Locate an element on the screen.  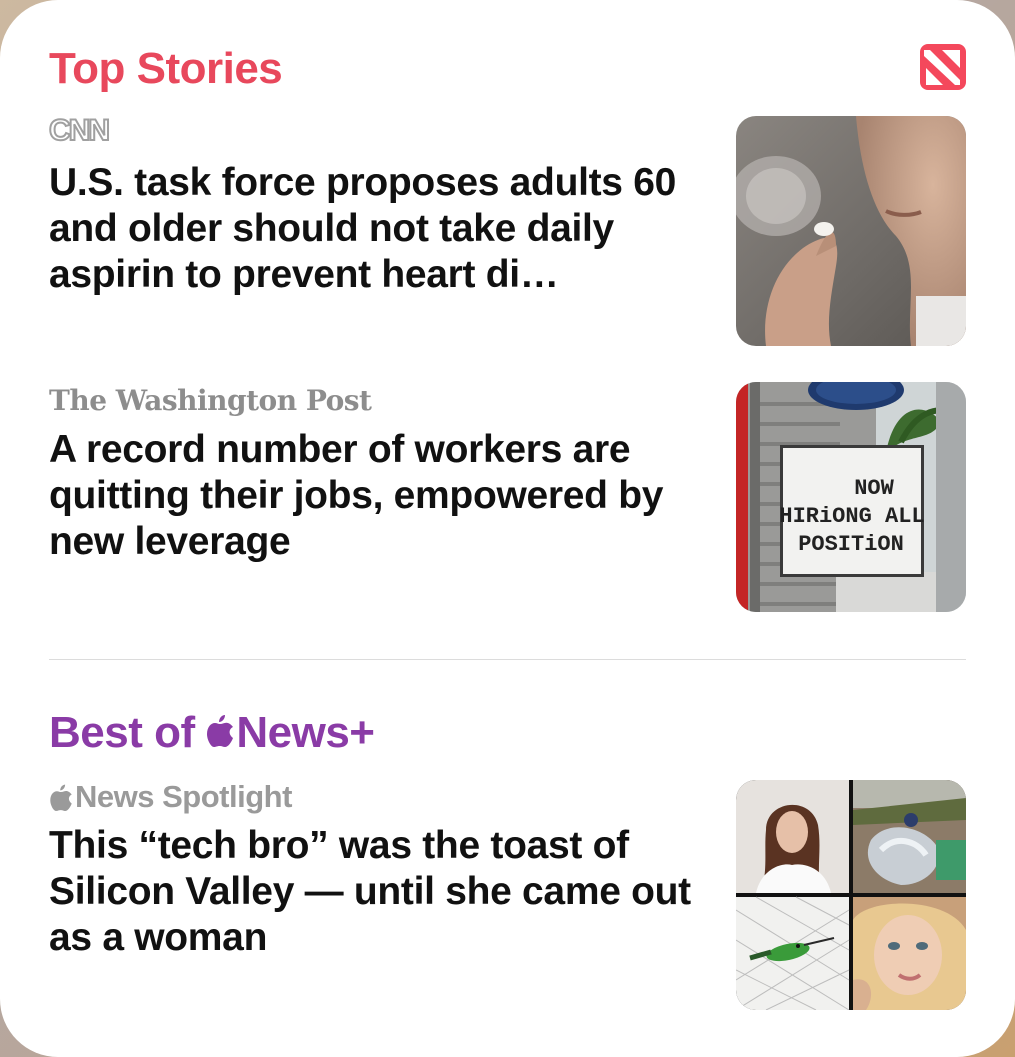
publisher-logo-washington-post: The Washington Post is located at coordinates (210, 400).